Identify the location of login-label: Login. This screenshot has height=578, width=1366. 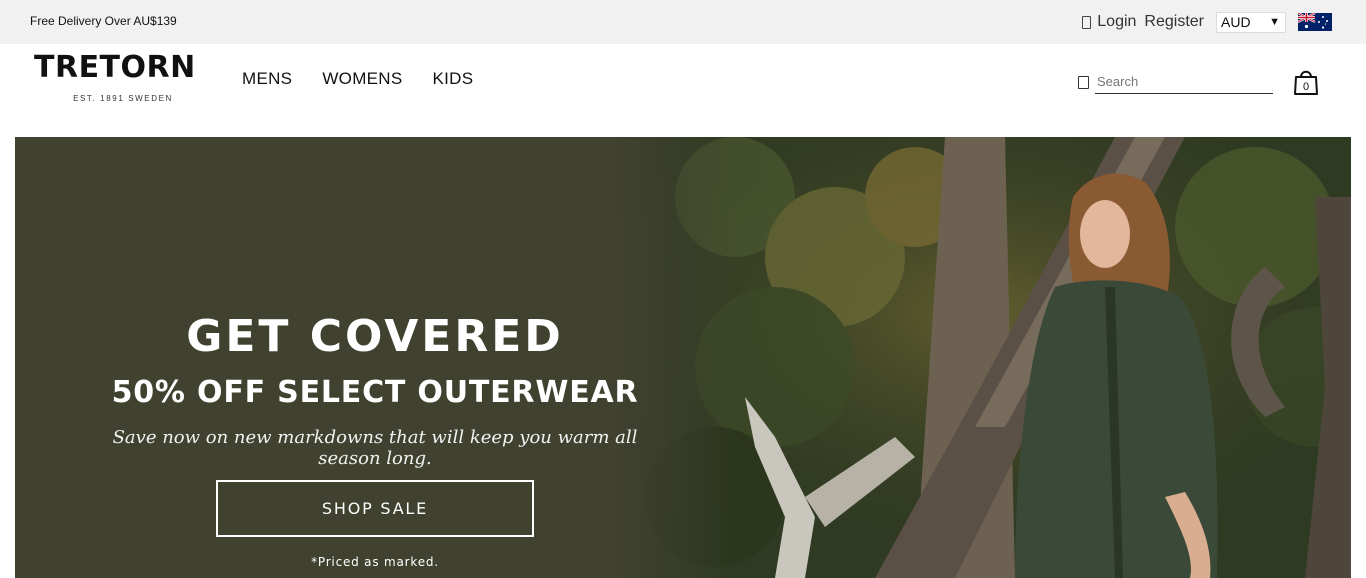
(1117, 21).